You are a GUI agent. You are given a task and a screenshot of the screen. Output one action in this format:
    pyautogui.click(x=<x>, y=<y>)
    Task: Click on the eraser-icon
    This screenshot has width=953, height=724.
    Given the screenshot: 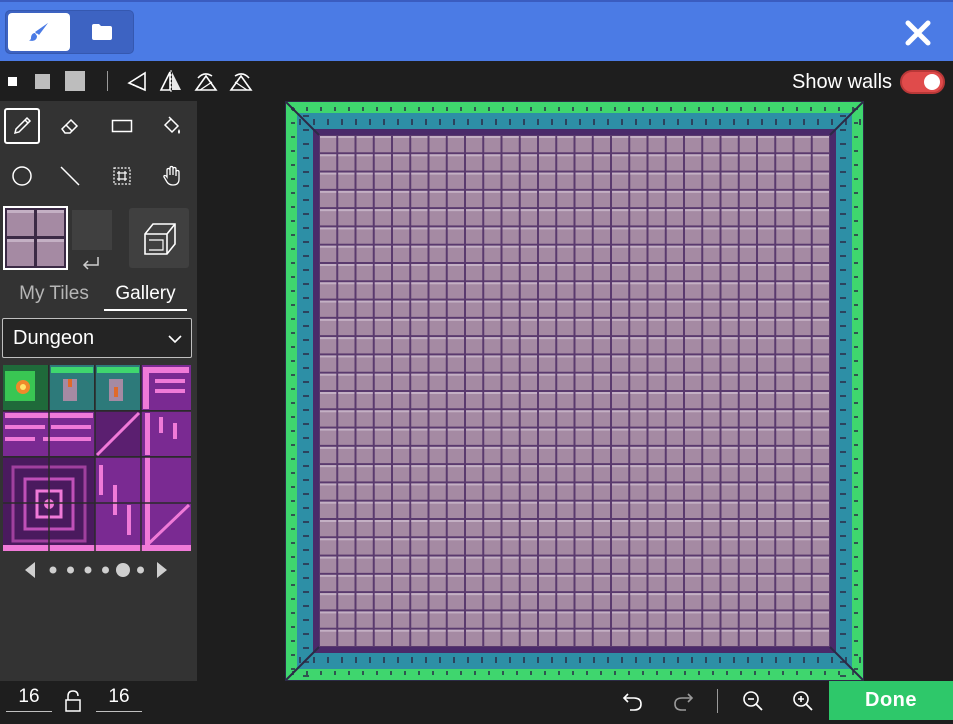 What is the action you would take?
    pyautogui.click(x=70, y=126)
    